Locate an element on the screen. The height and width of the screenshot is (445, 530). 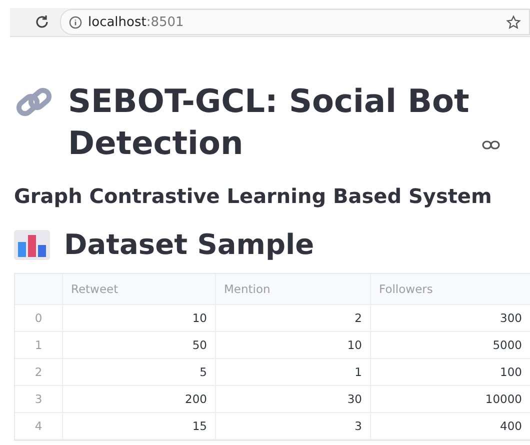
table-cell: 1 is located at coordinates (293, 372).